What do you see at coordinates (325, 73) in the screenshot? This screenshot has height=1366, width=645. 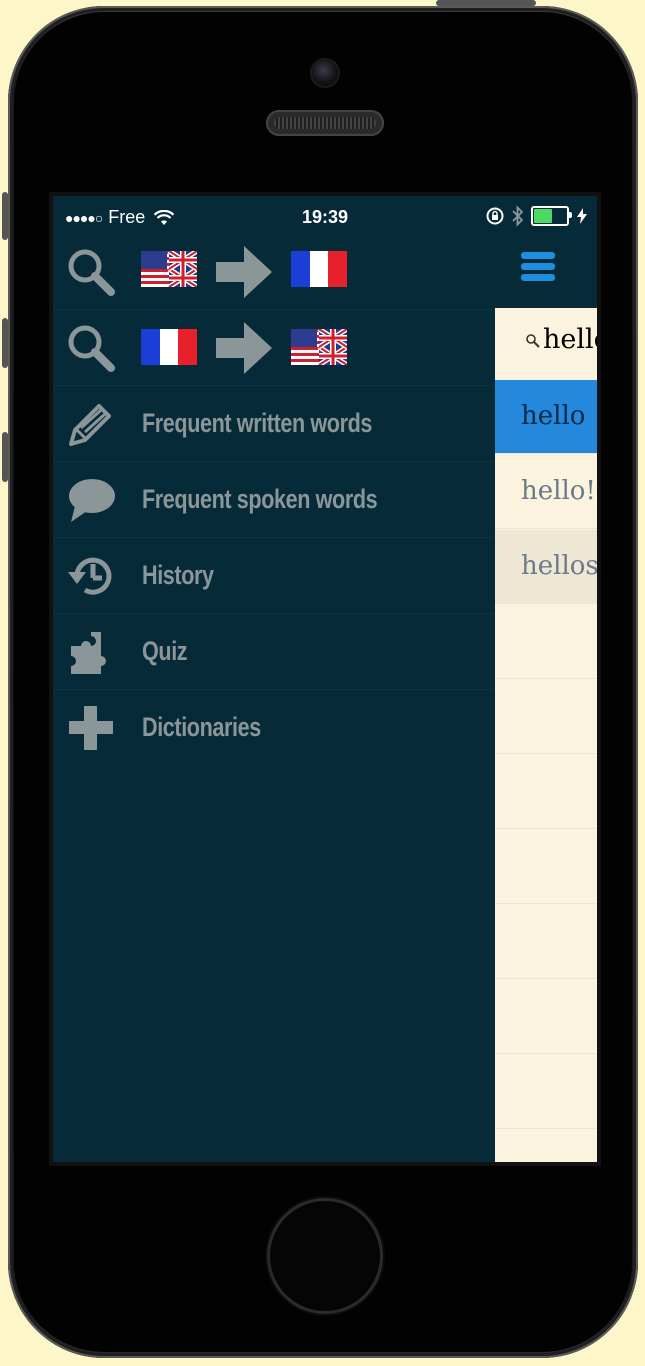 I see `front-camera` at bounding box center [325, 73].